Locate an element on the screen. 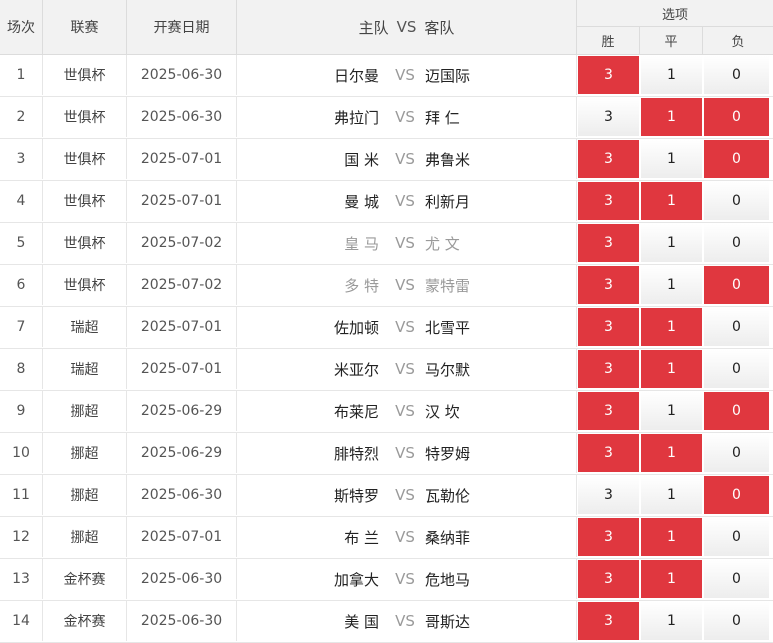 The height and width of the screenshot is (643, 773). header-date: 开赛日期 is located at coordinates (182, 27).